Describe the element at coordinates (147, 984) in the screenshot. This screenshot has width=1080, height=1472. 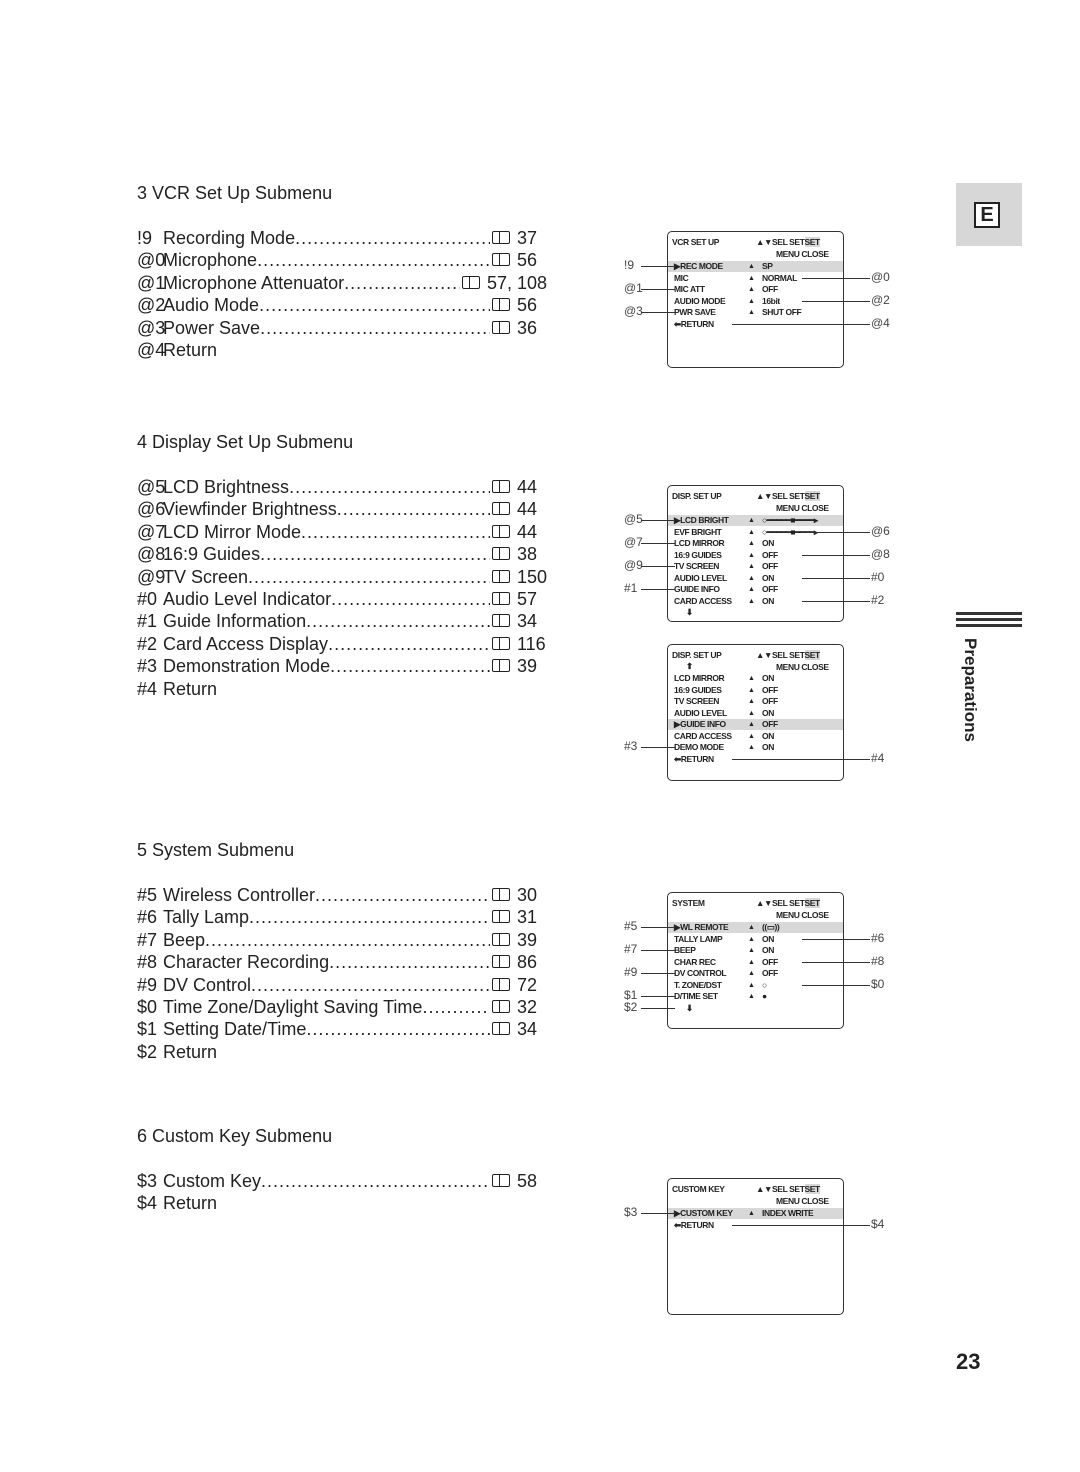
I see `item-code: #9` at that location.